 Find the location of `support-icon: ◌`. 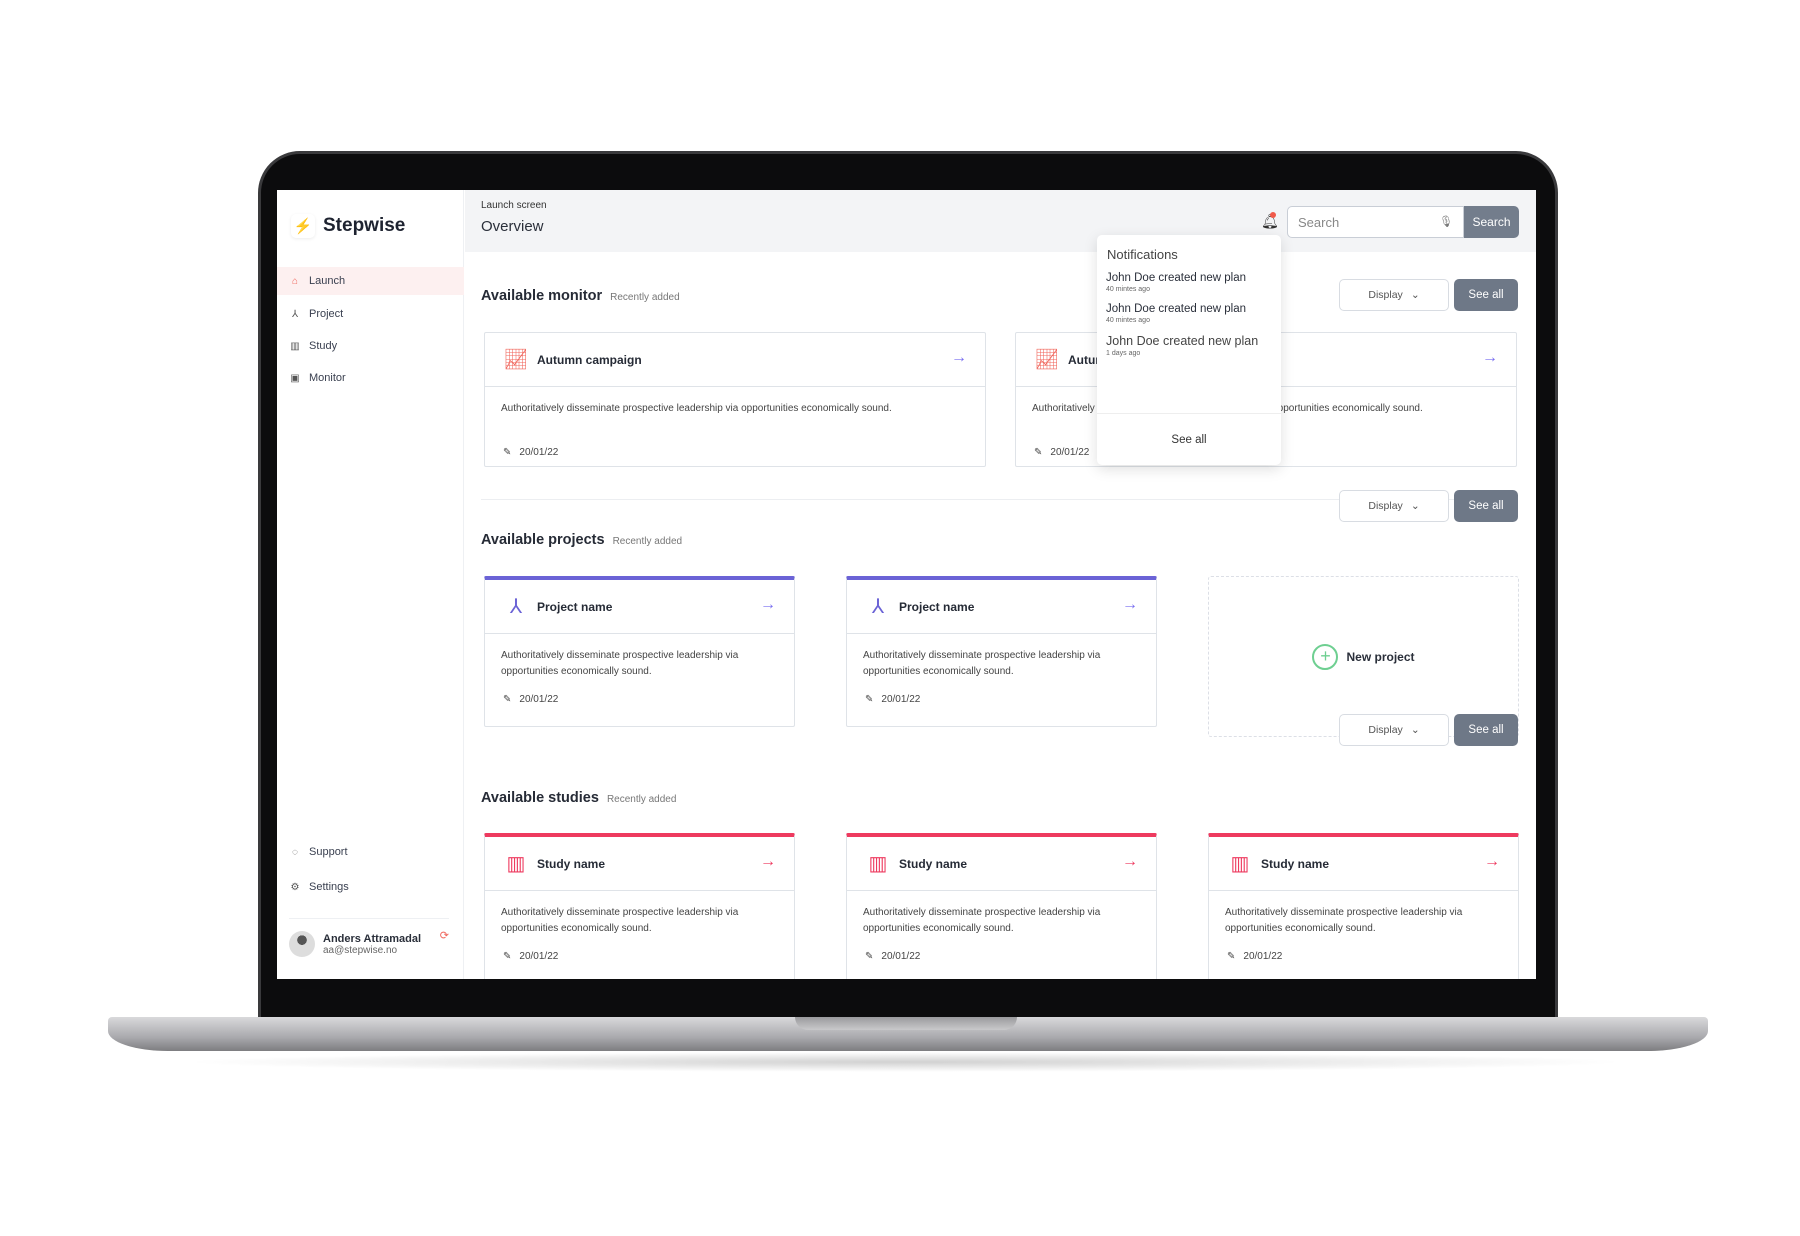

support-icon: ◌ is located at coordinates (295, 852).